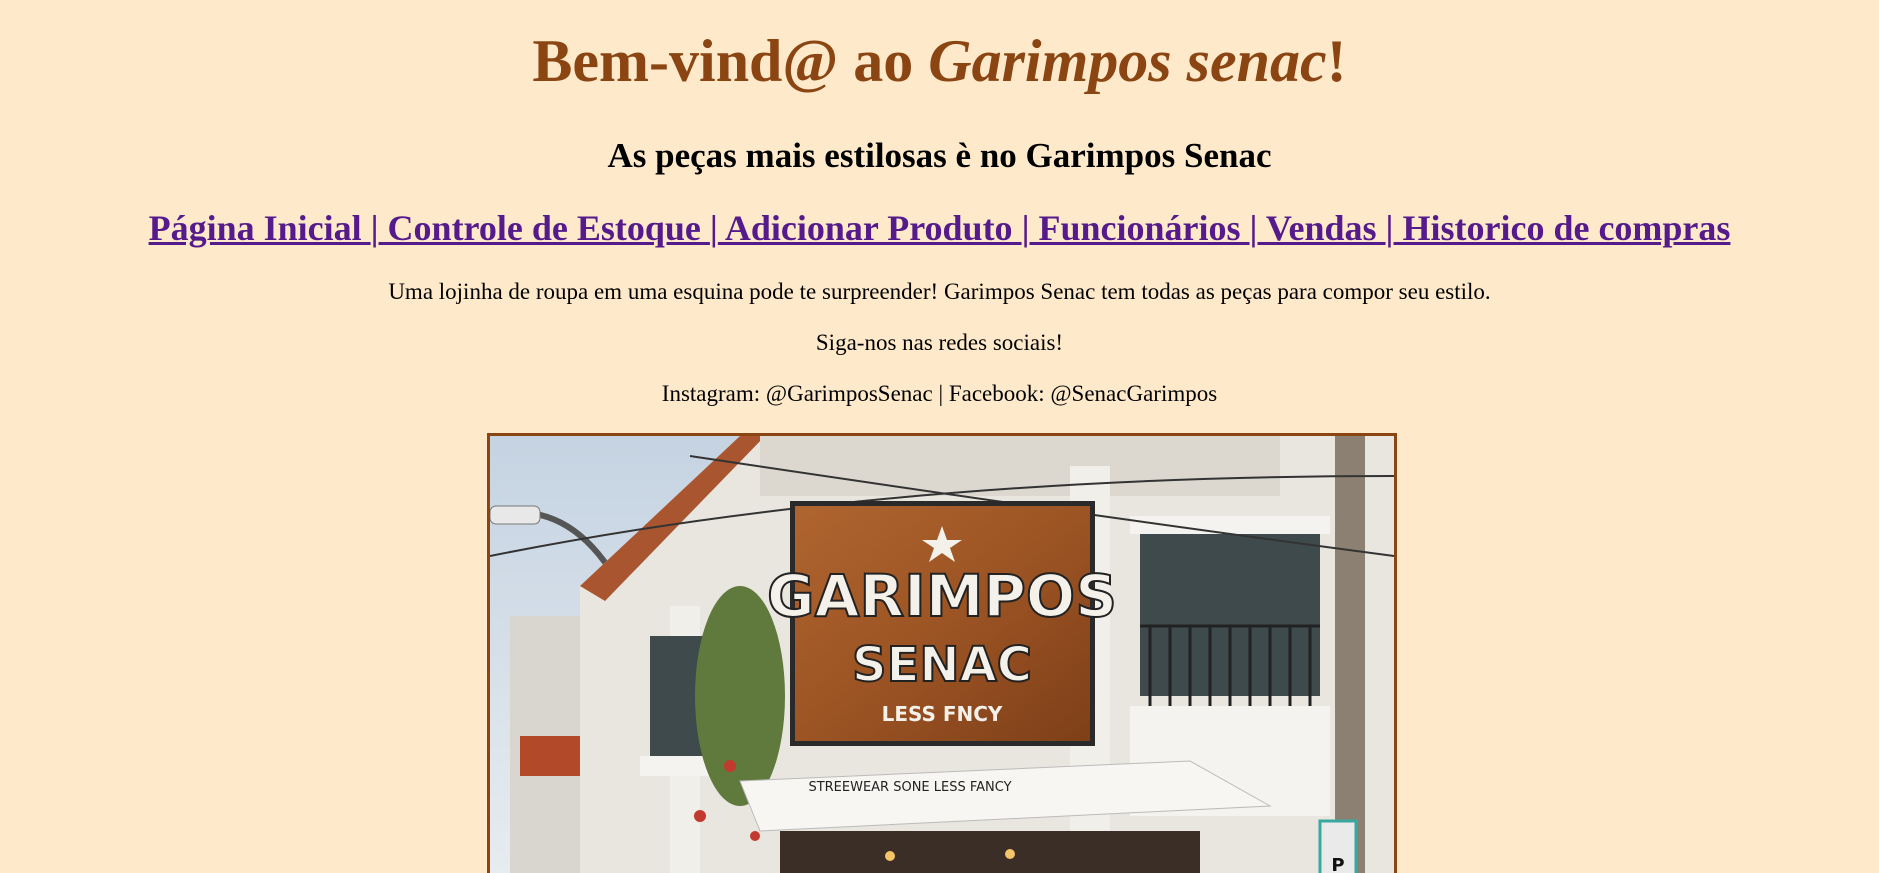  I want to click on title-brand: Garimpos senac, so click(1127, 61).